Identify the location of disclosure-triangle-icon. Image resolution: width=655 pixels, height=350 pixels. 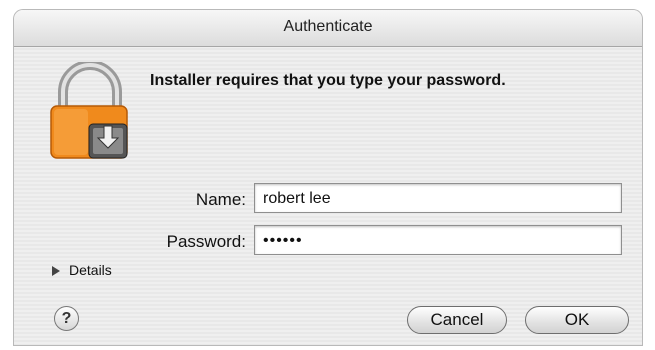
(56, 271).